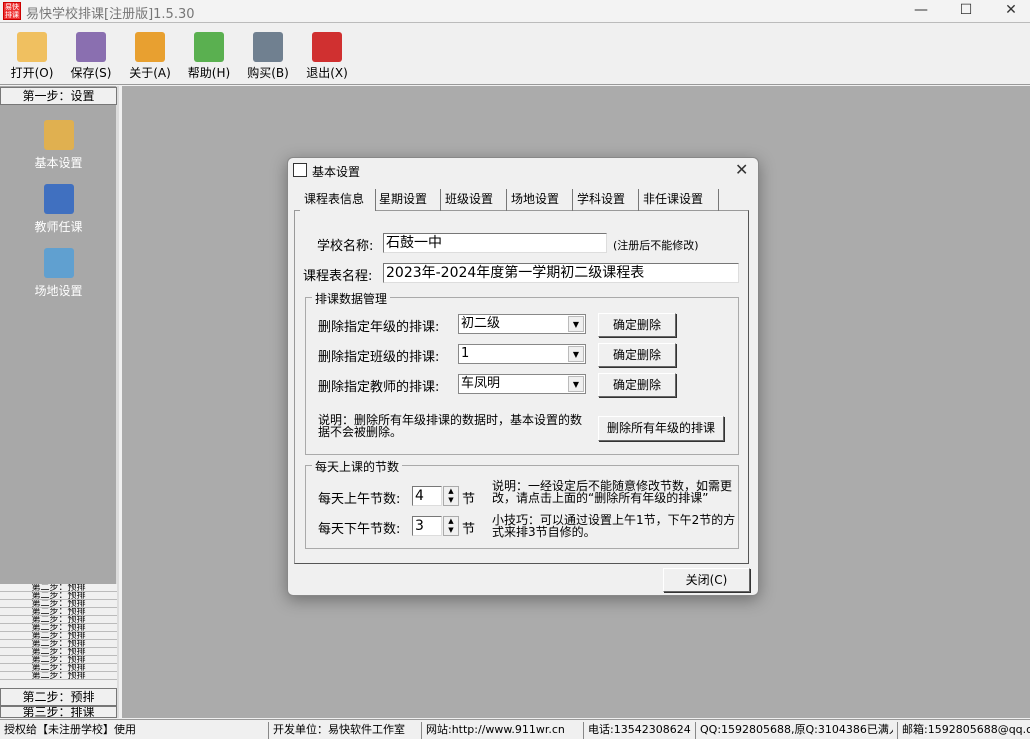 This screenshot has height=739, width=1030. I want to click on venue-picture-icon, so click(58, 263).